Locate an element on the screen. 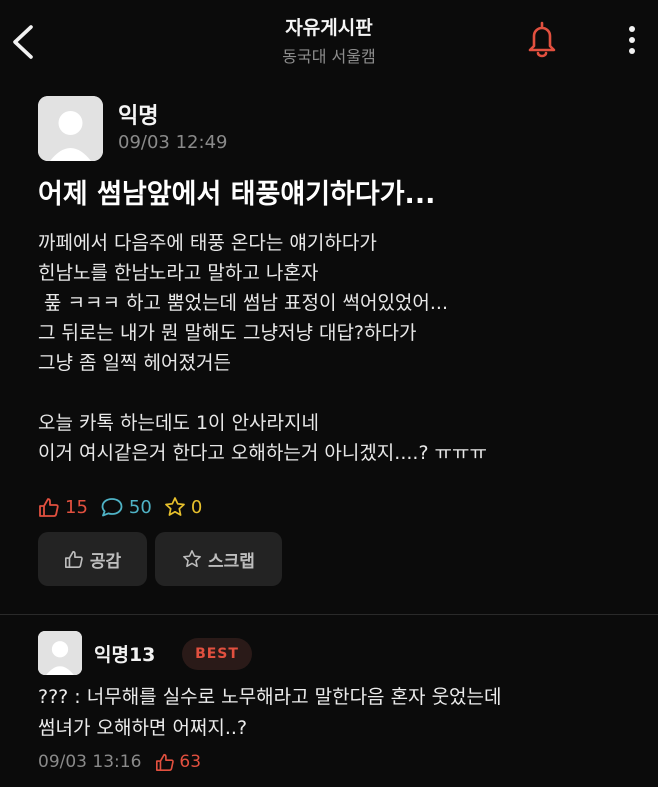 The width and height of the screenshot is (658, 787). best-badge: BEST is located at coordinates (217, 654).